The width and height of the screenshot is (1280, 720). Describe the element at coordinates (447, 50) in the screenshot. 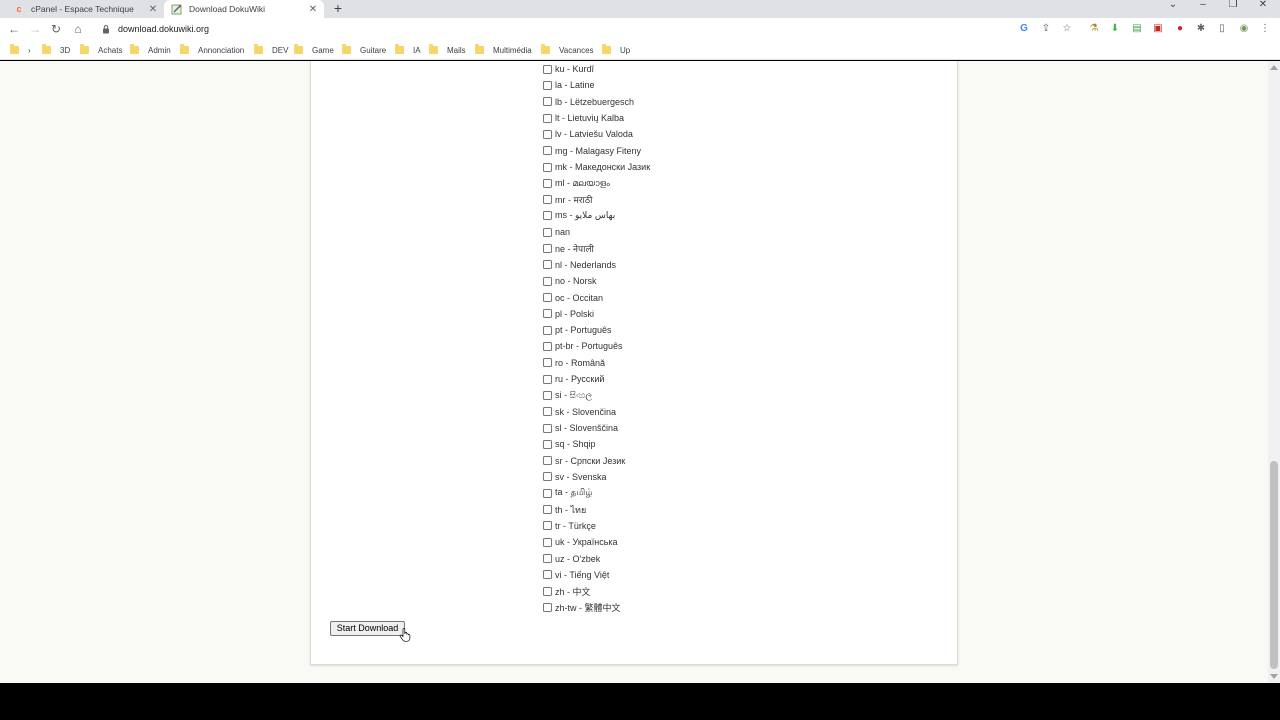

I see `bookmark-folder: Mails` at that location.